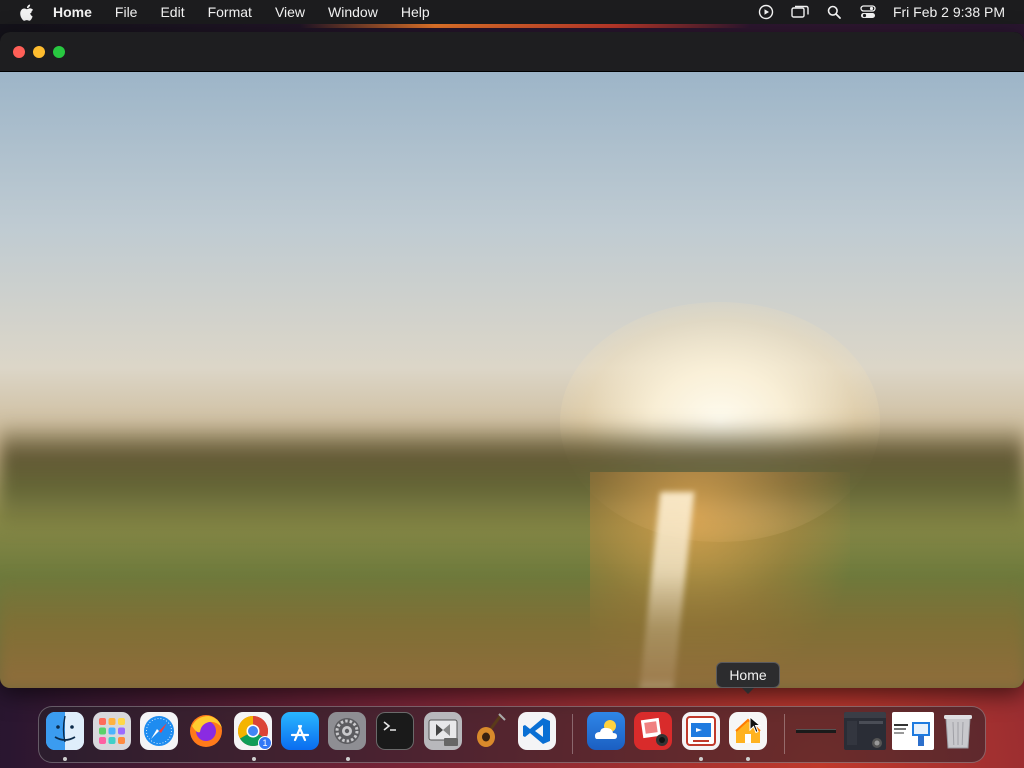 Image resolution: width=1024 pixels, height=768 pixels. Describe the element at coordinates (890, 12) in the screenshot. I see `status-area: Fri Feb 2 9:38 PM` at that location.